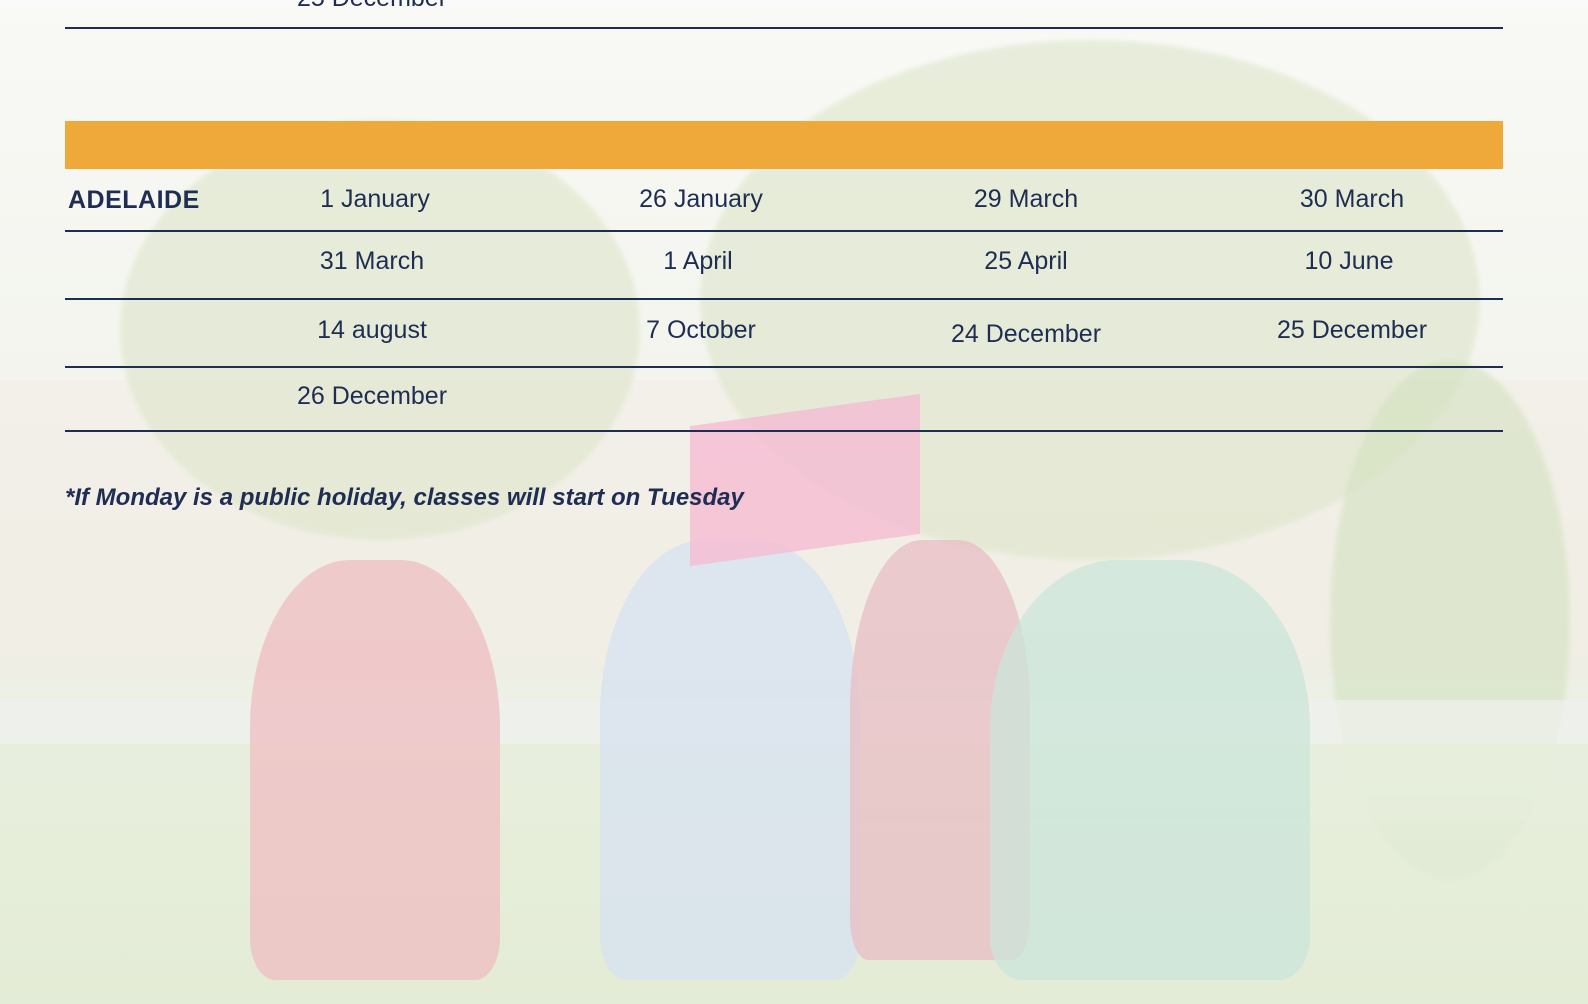 This screenshot has width=1588, height=1004. What do you see at coordinates (698, 261) in the screenshot?
I see `table-cell: 1 April` at bounding box center [698, 261].